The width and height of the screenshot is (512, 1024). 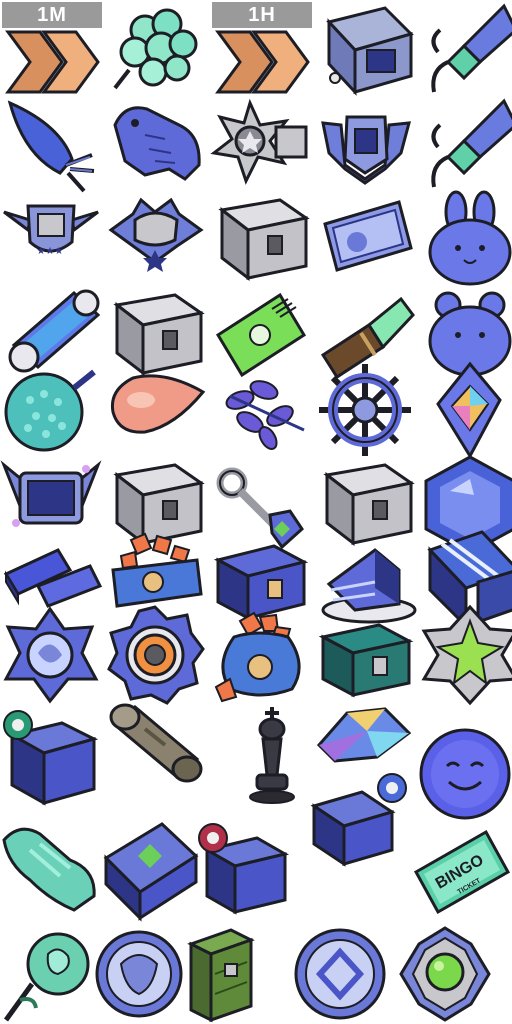 What do you see at coordinates (261, 145) in the screenshot?
I see `star-emblem-icon` at bounding box center [261, 145].